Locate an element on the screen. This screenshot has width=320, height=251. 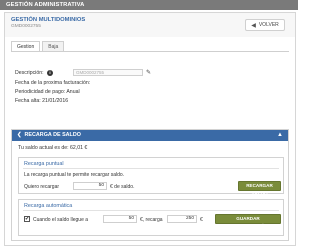
tab-divider is located at coordinates (150, 51).